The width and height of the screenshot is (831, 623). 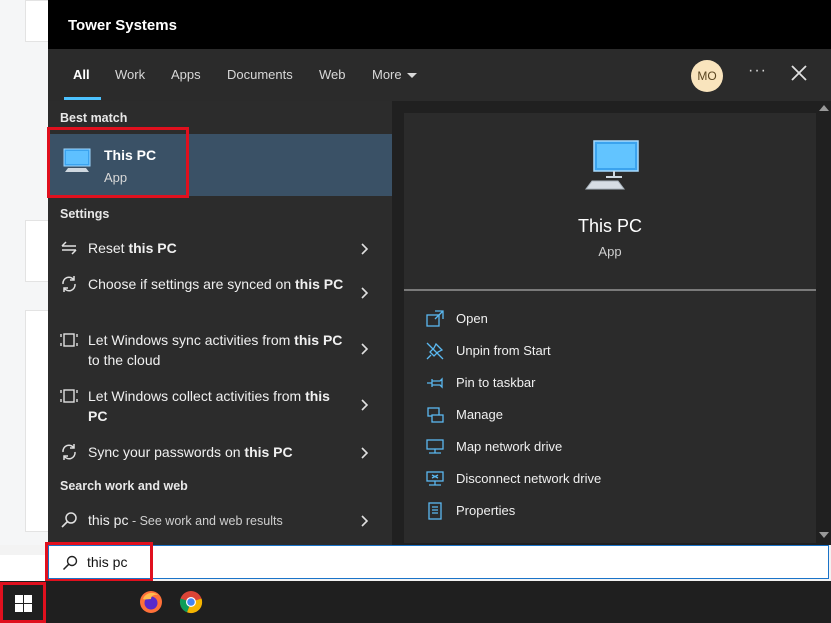 What do you see at coordinates (81, 74) in the screenshot?
I see `tab-all: All` at bounding box center [81, 74].